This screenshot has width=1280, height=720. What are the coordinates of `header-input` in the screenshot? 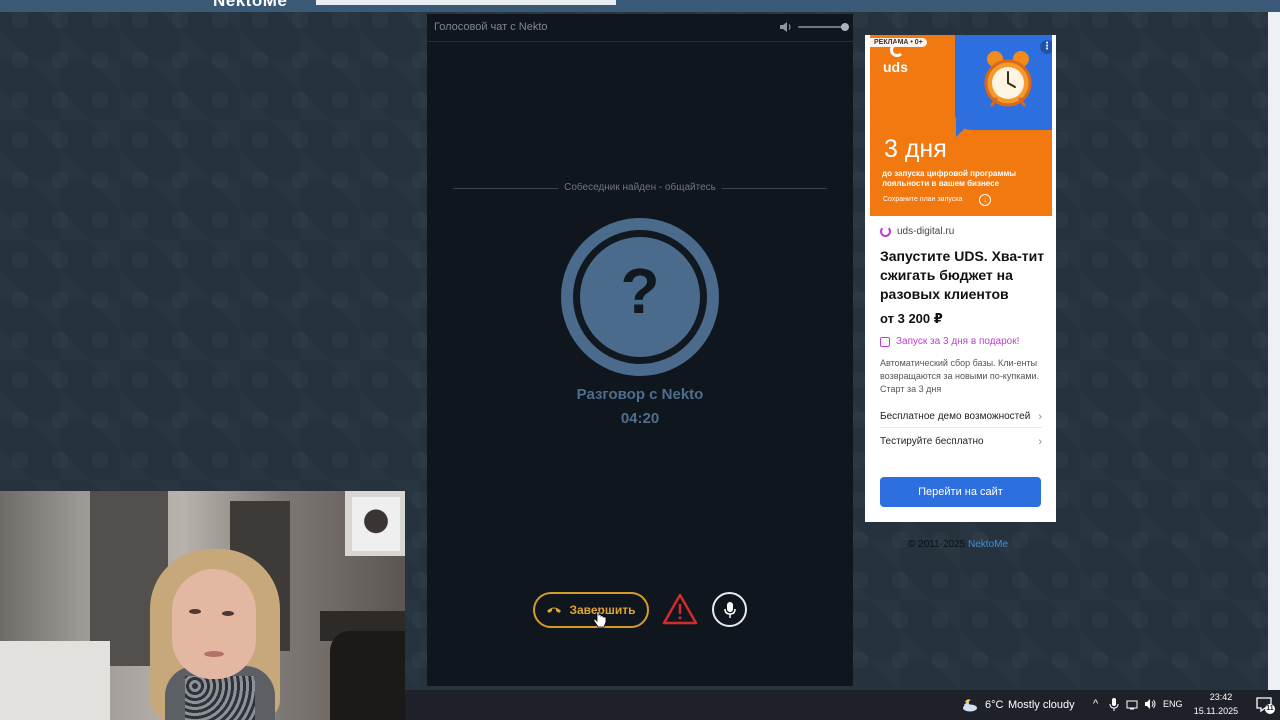 It's located at (466, 2).